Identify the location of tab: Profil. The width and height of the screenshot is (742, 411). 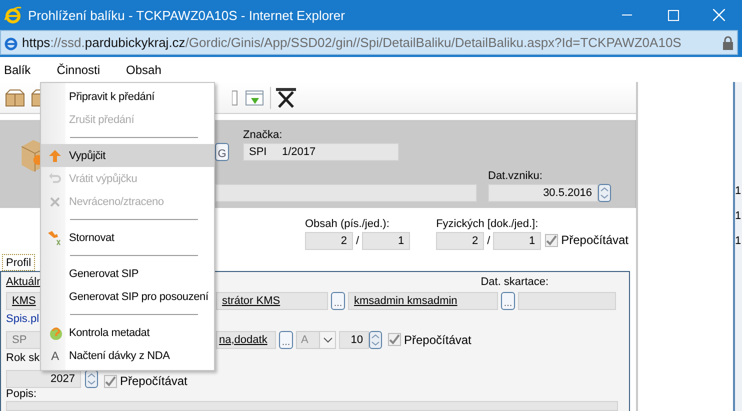
(19, 262).